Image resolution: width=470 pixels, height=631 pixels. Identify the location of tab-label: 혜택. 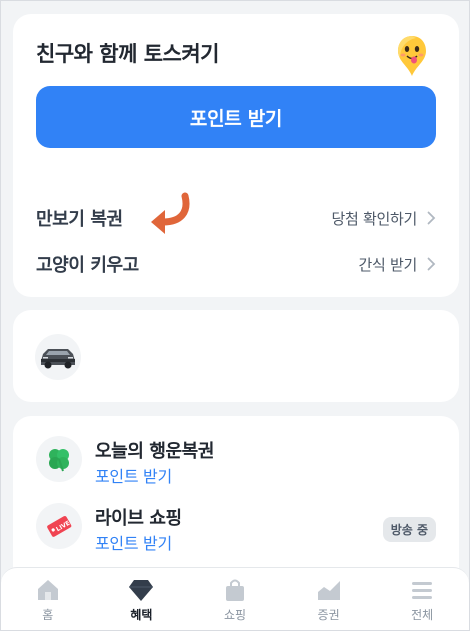
(141, 615).